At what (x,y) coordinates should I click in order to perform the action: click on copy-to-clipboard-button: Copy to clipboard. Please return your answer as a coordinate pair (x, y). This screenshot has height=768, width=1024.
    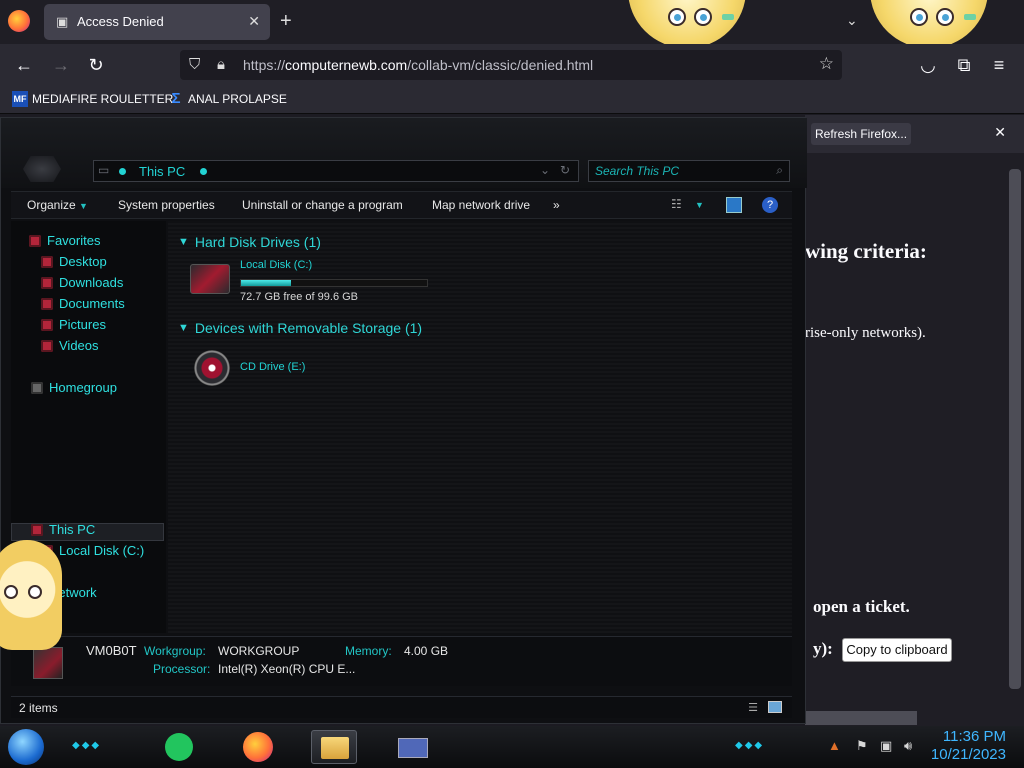
    Looking at the image, I should click on (897, 650).